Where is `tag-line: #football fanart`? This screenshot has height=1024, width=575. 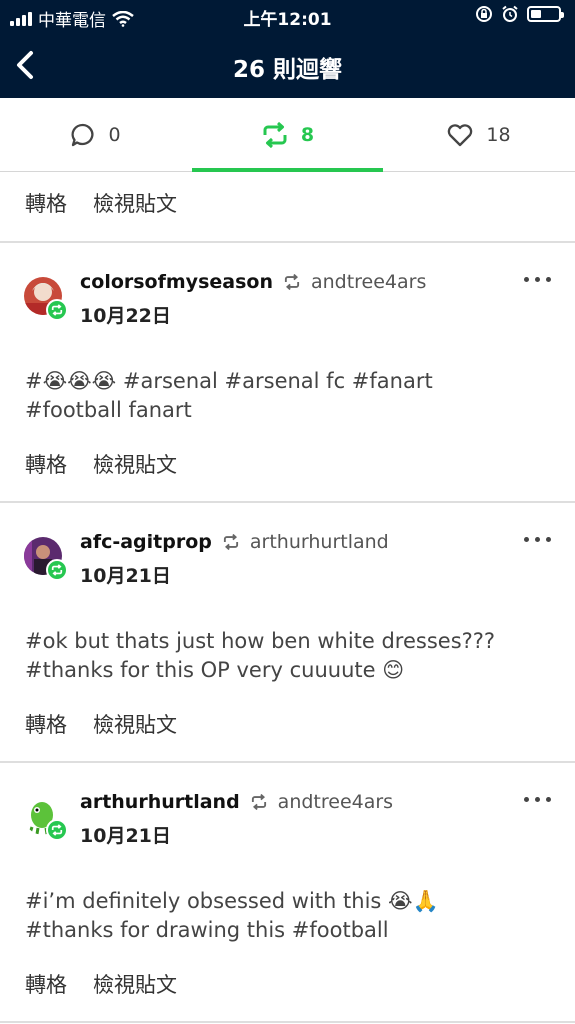 tag-line: #football fanart is located at coordinates (290, 410).